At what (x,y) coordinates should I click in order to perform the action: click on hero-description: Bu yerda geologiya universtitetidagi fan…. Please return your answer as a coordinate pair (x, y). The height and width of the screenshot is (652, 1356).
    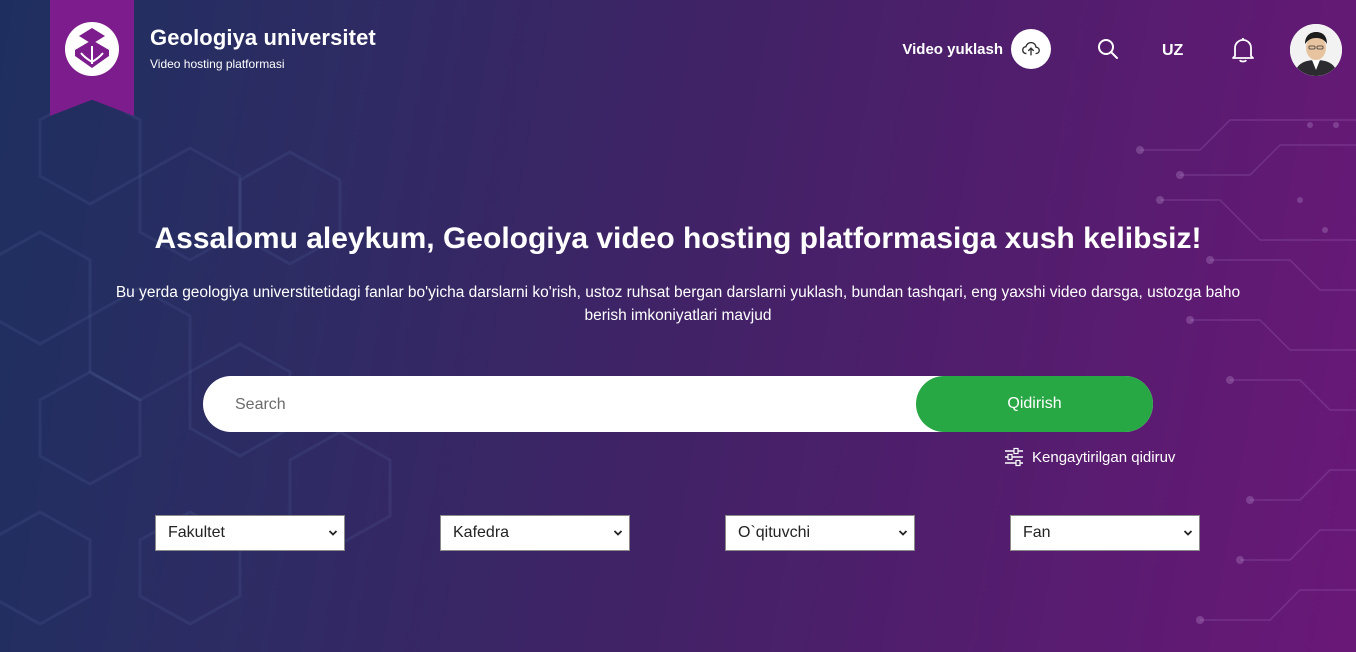
    Looking at the image, I should click on (678, 304).